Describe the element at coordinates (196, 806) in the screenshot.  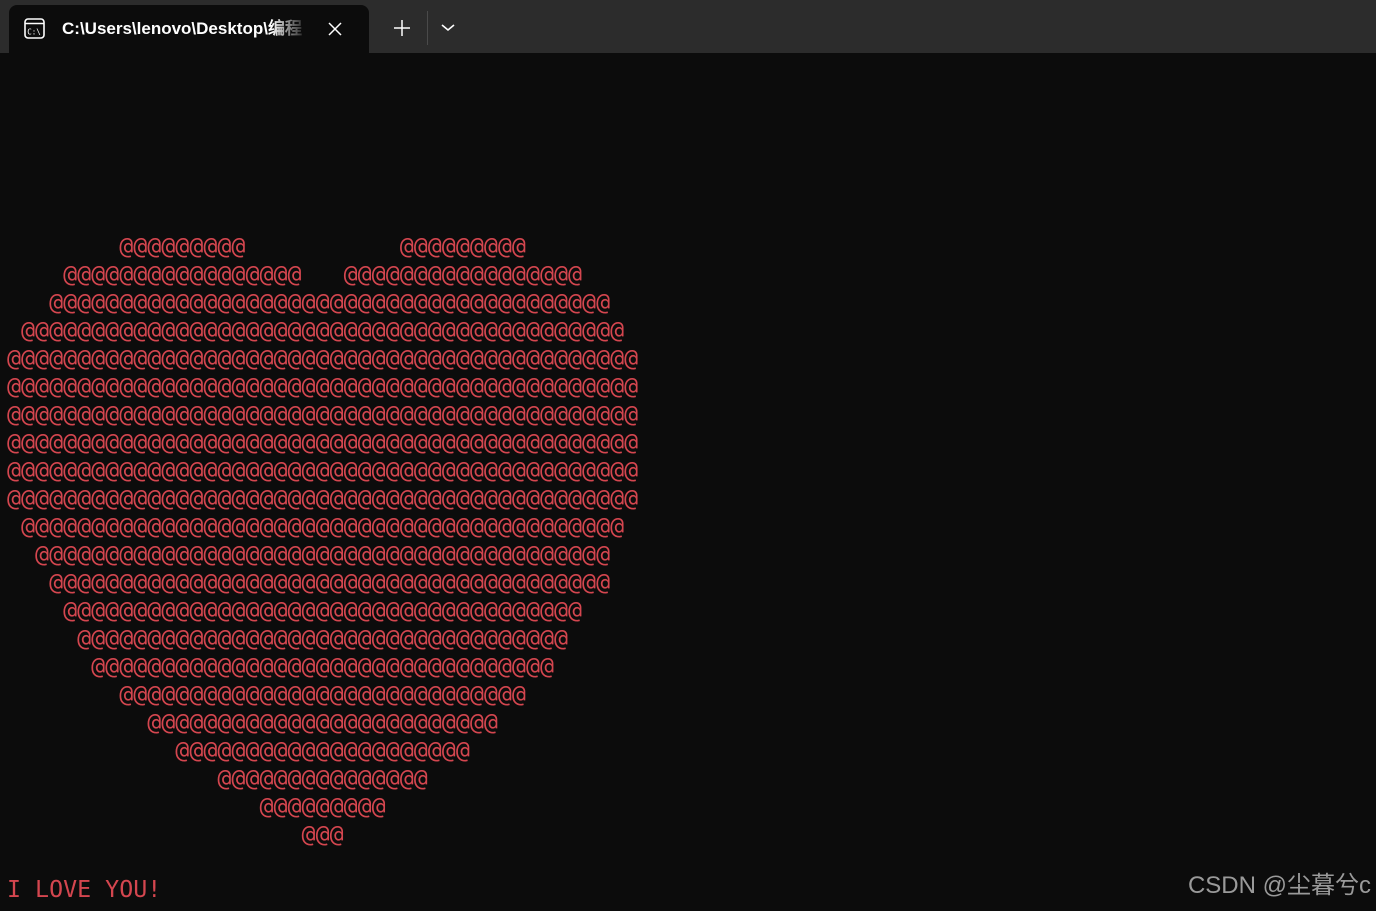
I see `heart-line: @@@@@@@@@` at that location.